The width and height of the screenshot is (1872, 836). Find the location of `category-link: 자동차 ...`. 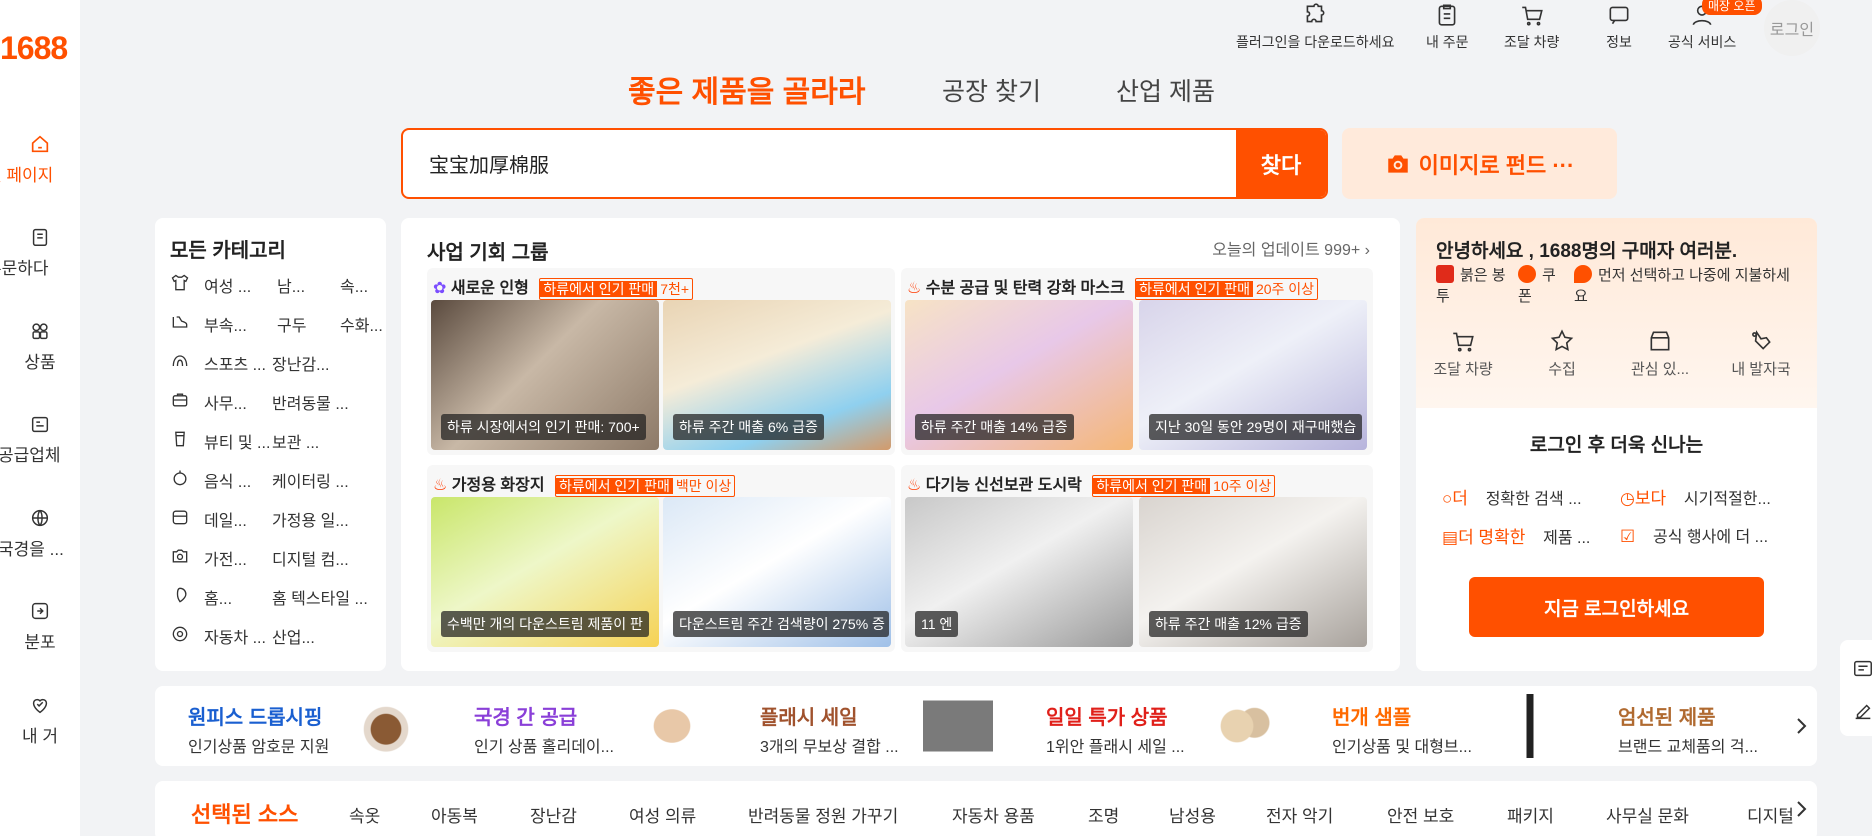

category-link: 자동차 ... is located at coordinates (235, 636).